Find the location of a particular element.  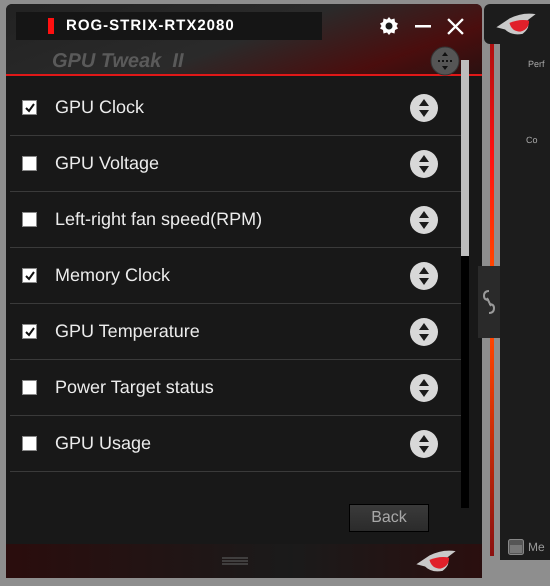

item-label: Power Target status is located at coordinates (134, 387).